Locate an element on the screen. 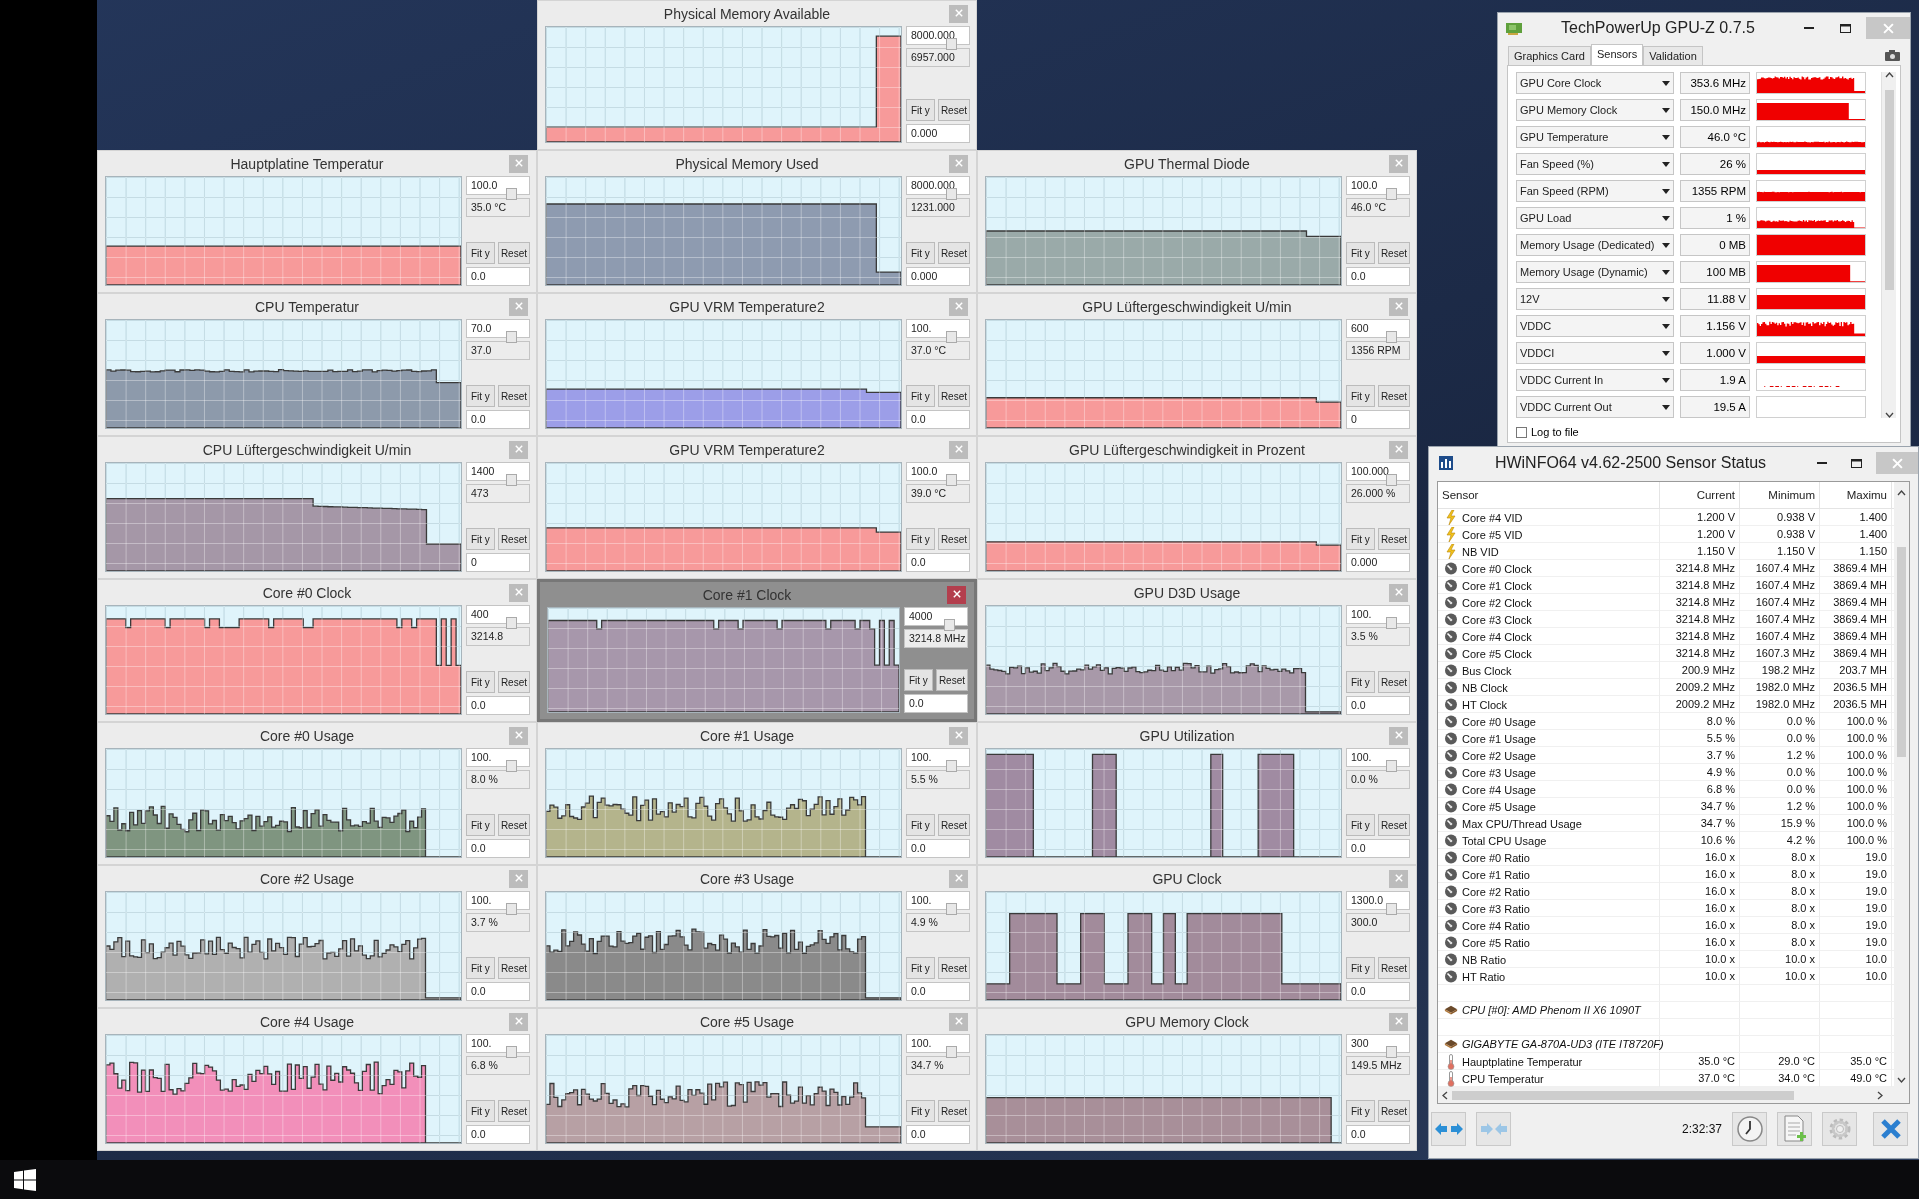  min-field: 0 is located at coordinates (1378, 419).